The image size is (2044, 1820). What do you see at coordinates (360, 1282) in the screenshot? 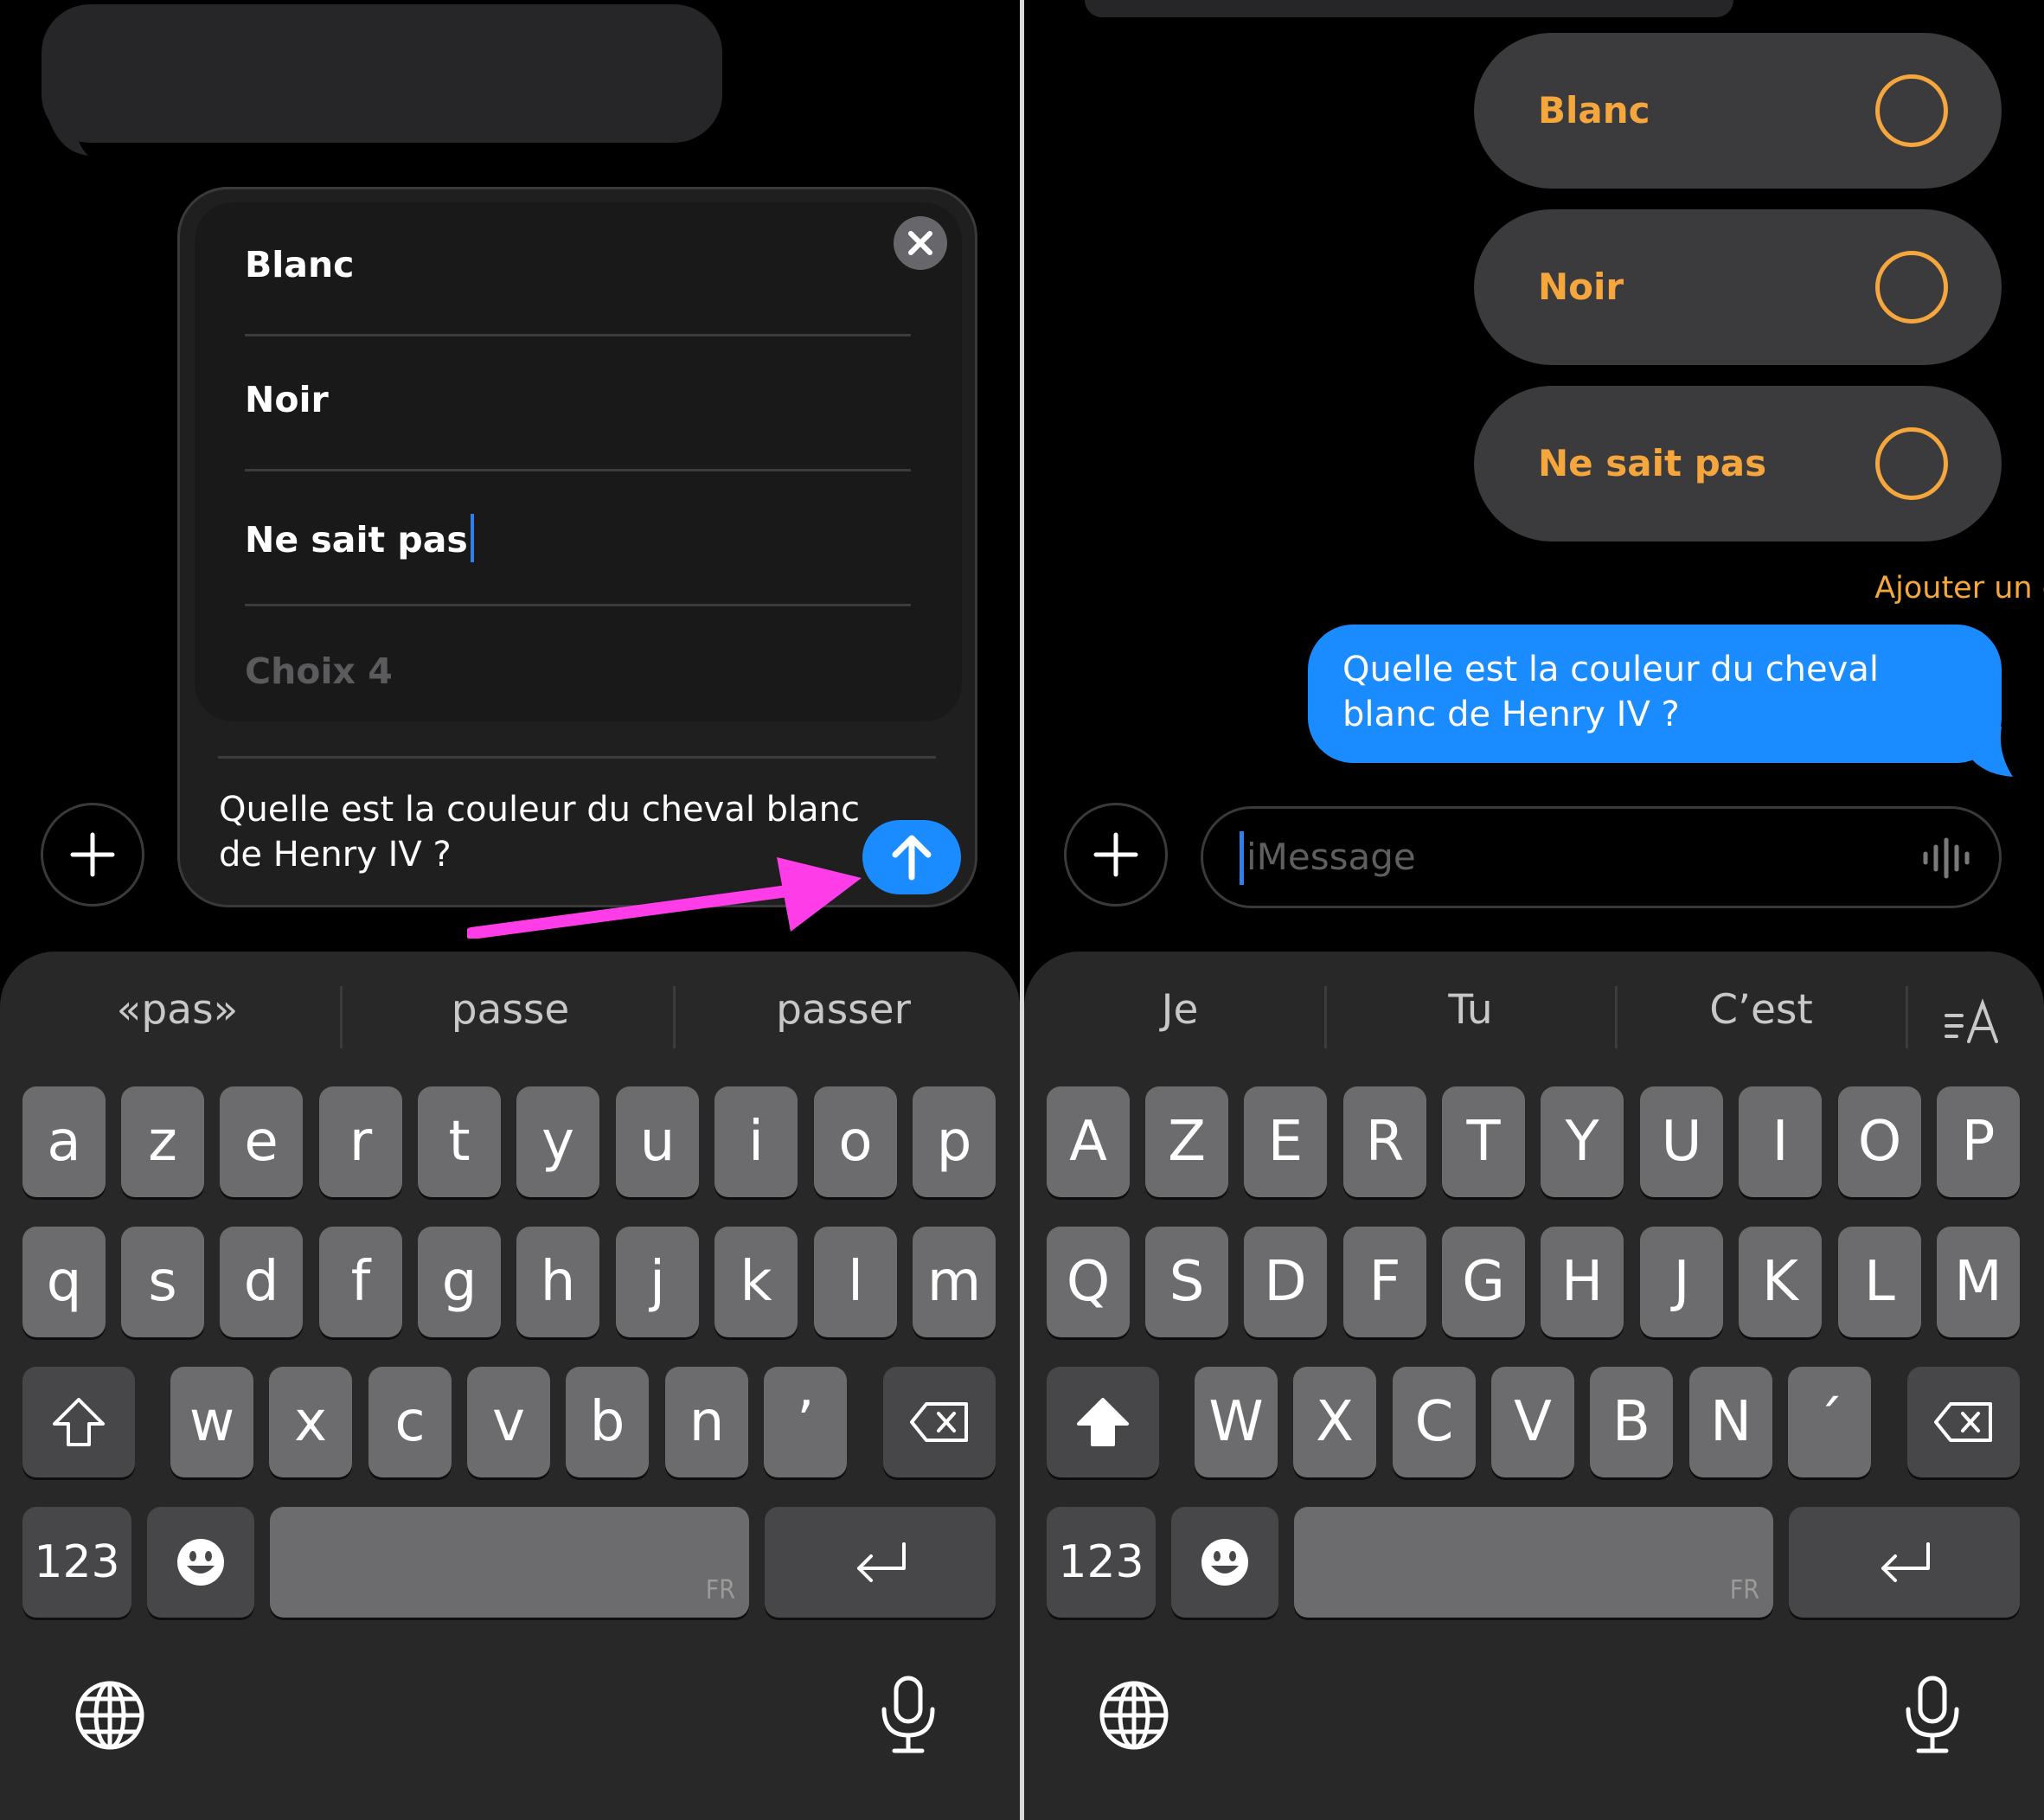
I see `key: f` at bounding box center [360, 1282].